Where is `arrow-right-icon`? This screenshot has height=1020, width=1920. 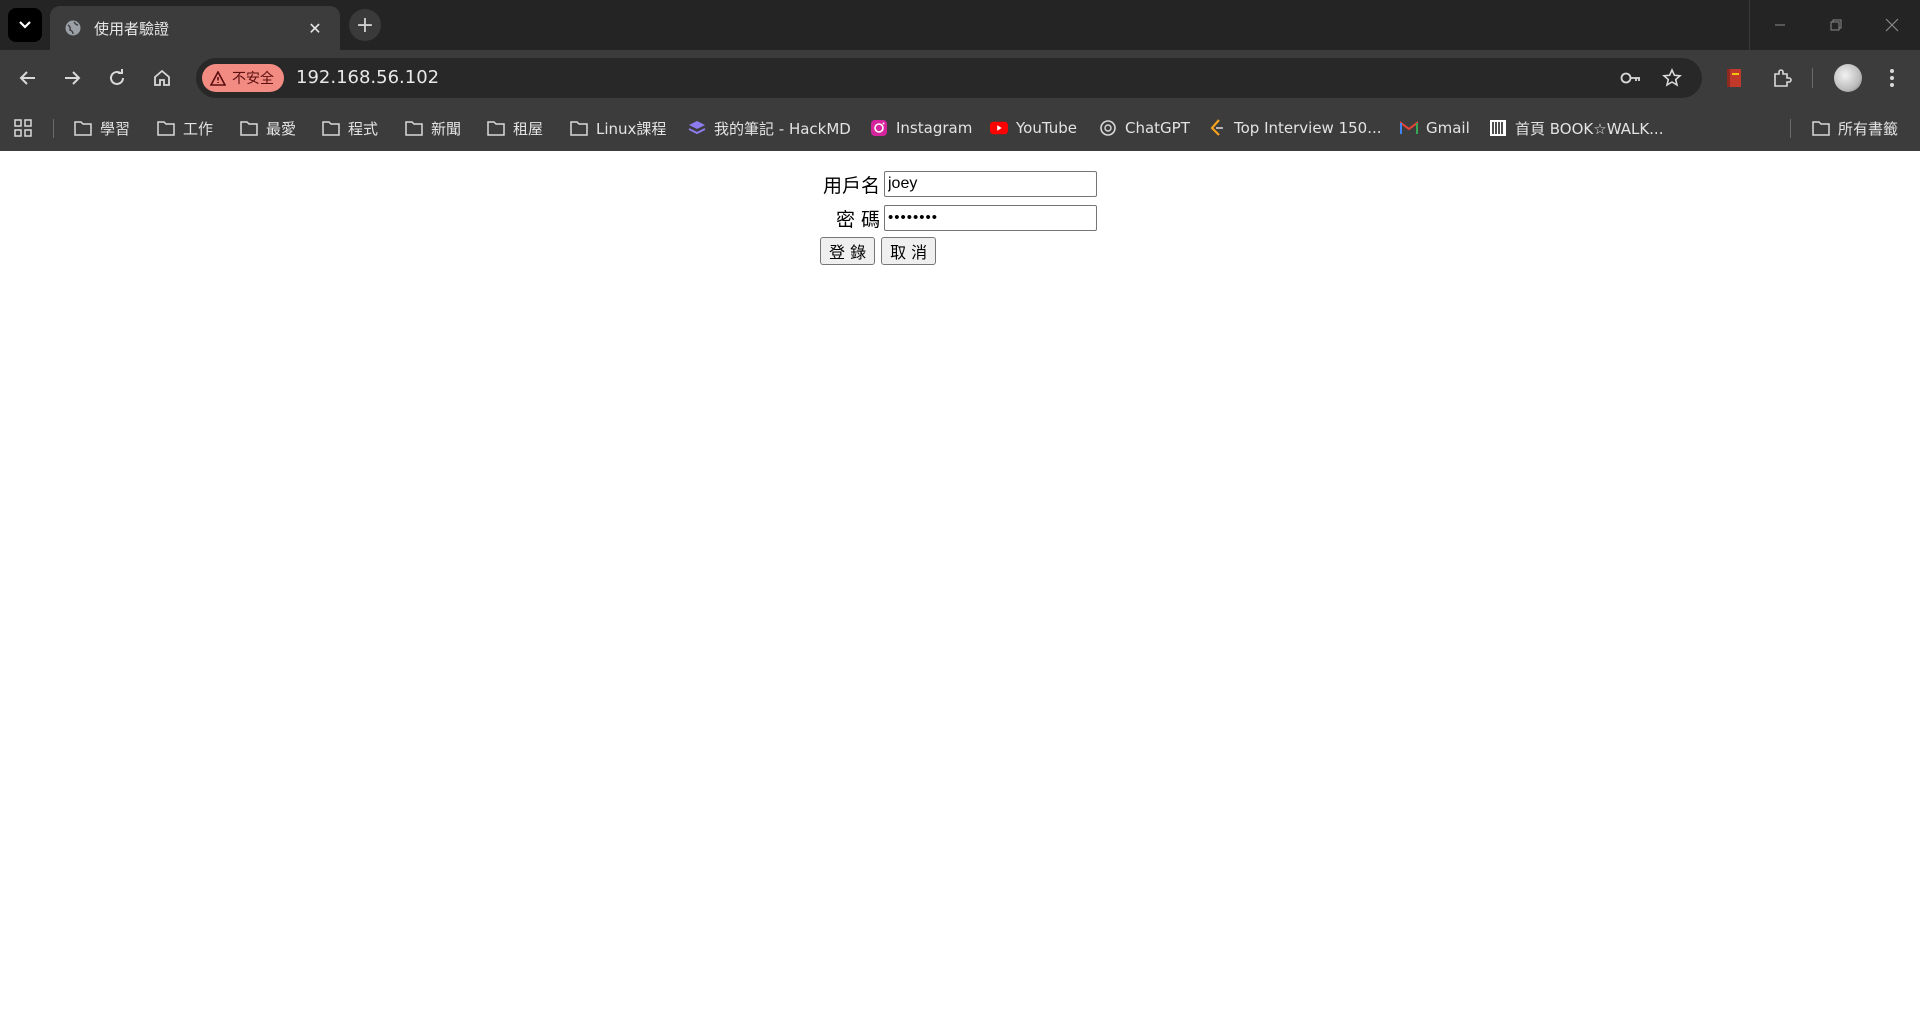 arrow-right-icon is located at coordinates (73, 78).